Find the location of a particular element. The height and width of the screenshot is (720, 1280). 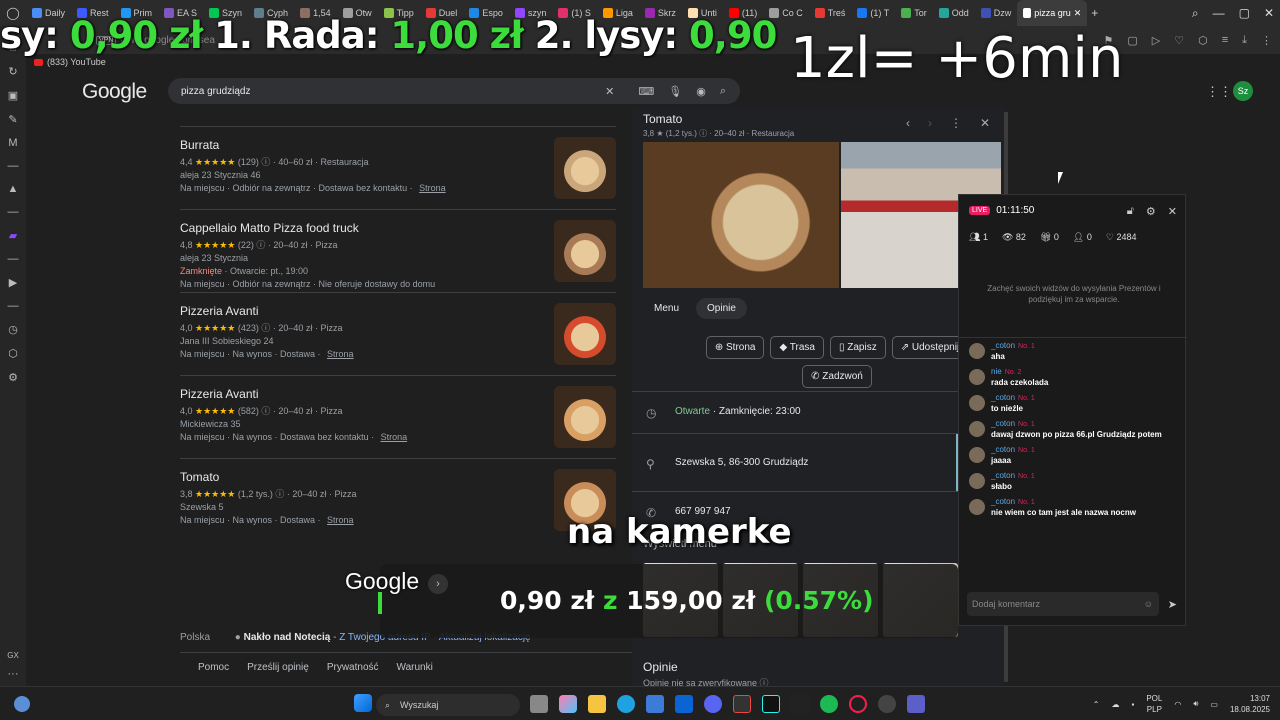

extensions-sidebar-icon: ⬡ is located at coordinates (13, 353).